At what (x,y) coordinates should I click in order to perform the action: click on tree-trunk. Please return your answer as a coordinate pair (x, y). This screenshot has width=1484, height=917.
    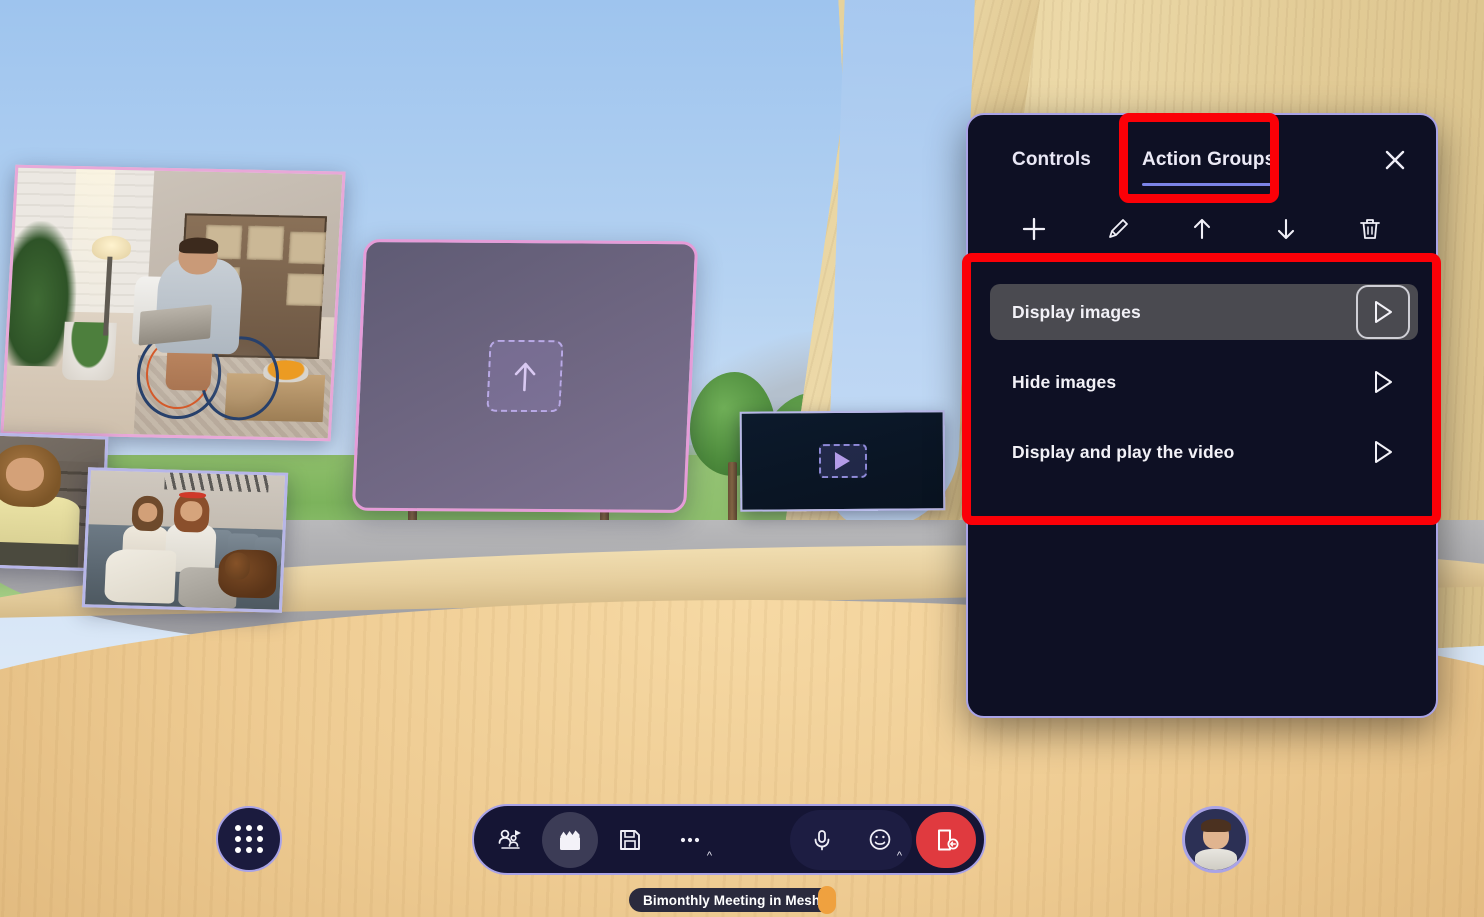
    Looking at the image, I should click on (732, 494).